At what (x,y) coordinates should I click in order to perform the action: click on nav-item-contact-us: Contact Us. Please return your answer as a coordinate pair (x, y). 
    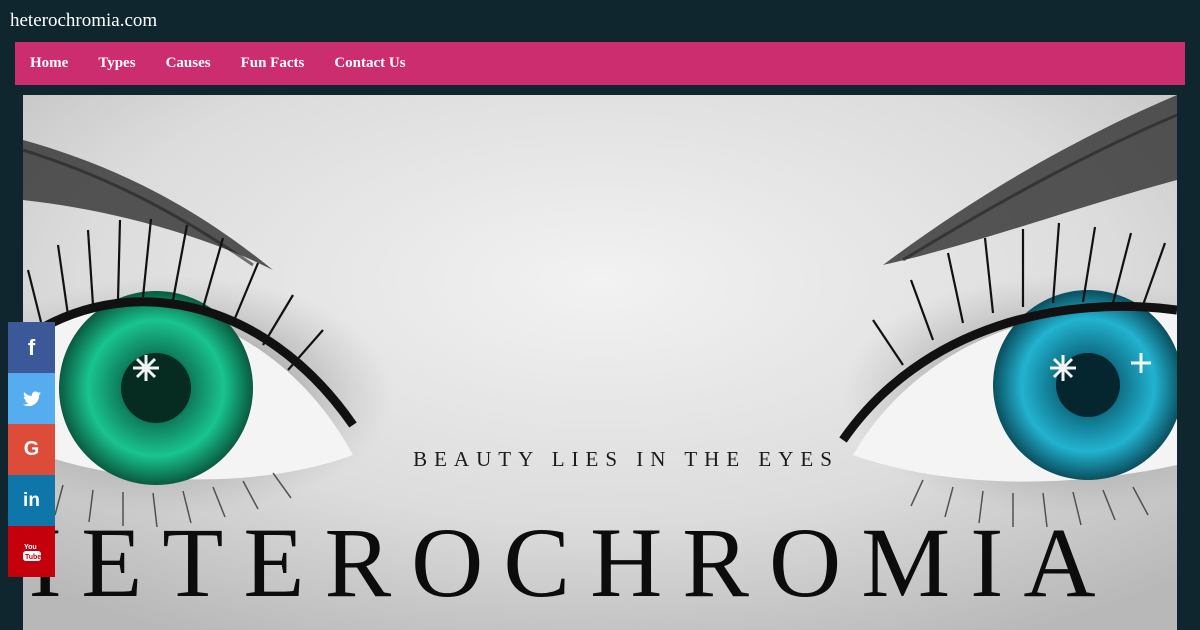
    Looking at the image, I should click on (369, 63).